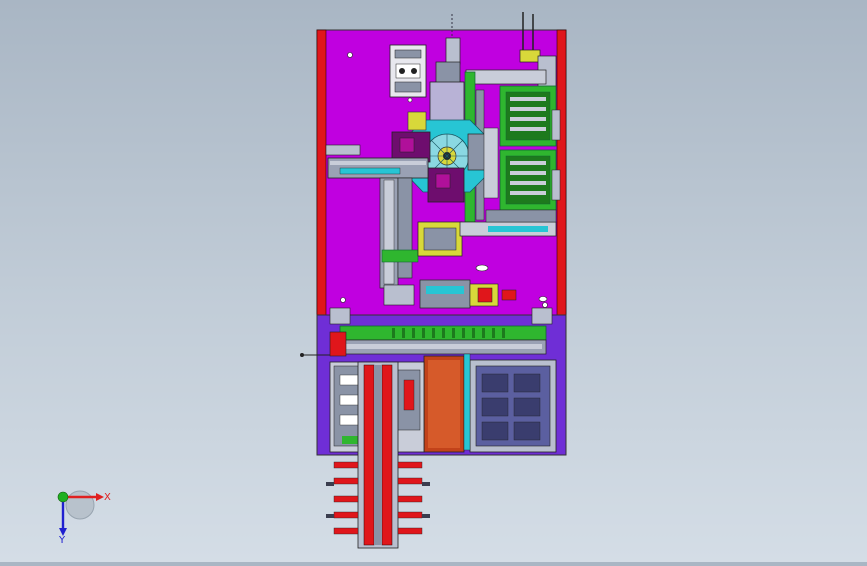 This screenshot has height=566, width=867. I want to click on center-vertical-slide, so click(399, 241).